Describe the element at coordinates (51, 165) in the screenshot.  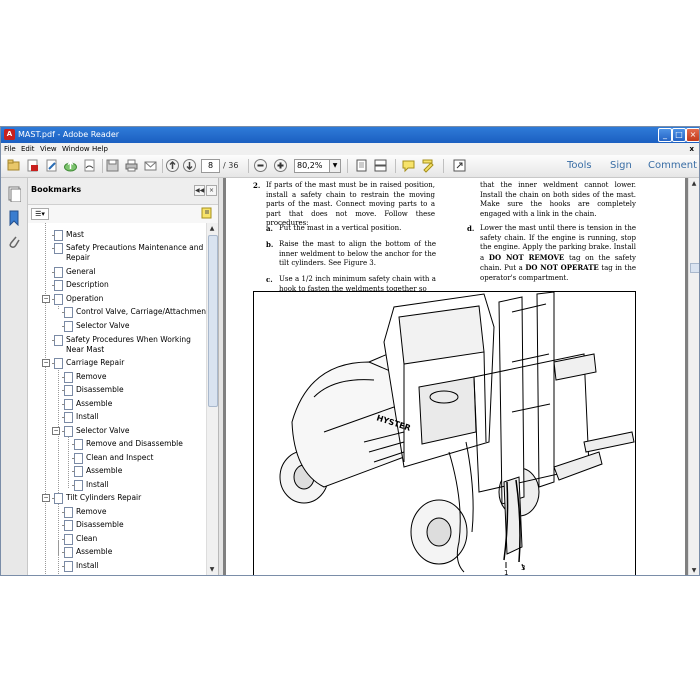
I see `edit-document-icon` at that location.